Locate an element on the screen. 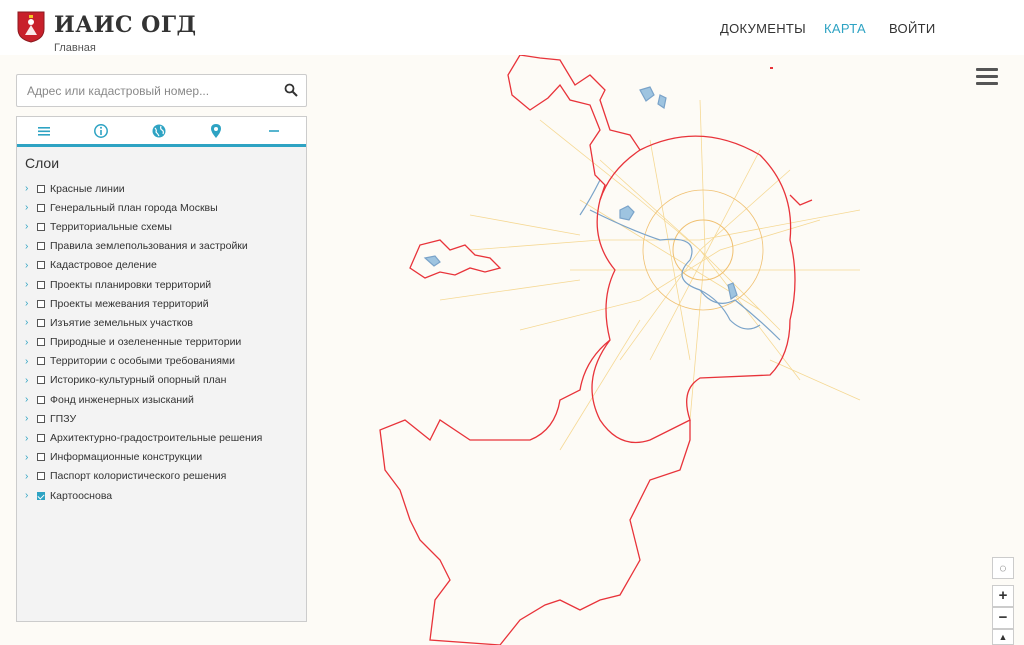 This screenshot has height=645, width=1024. layer-label: ГПЗУ is located at coordinates (63, 418).